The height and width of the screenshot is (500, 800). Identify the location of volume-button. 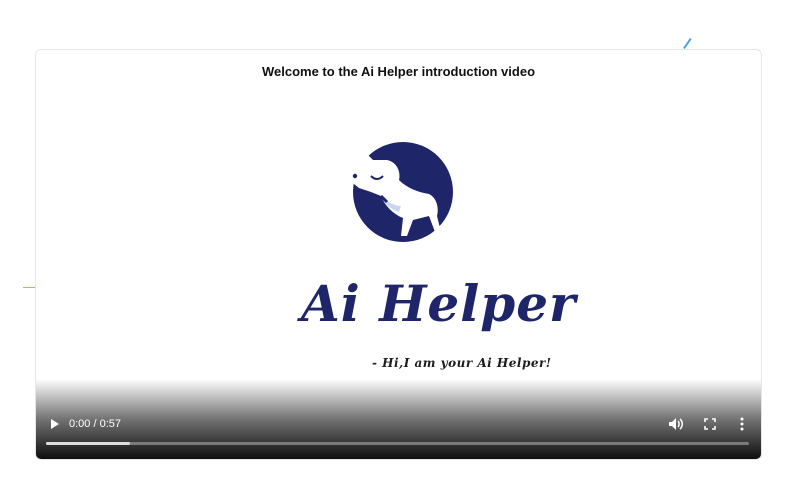
(676, 424).